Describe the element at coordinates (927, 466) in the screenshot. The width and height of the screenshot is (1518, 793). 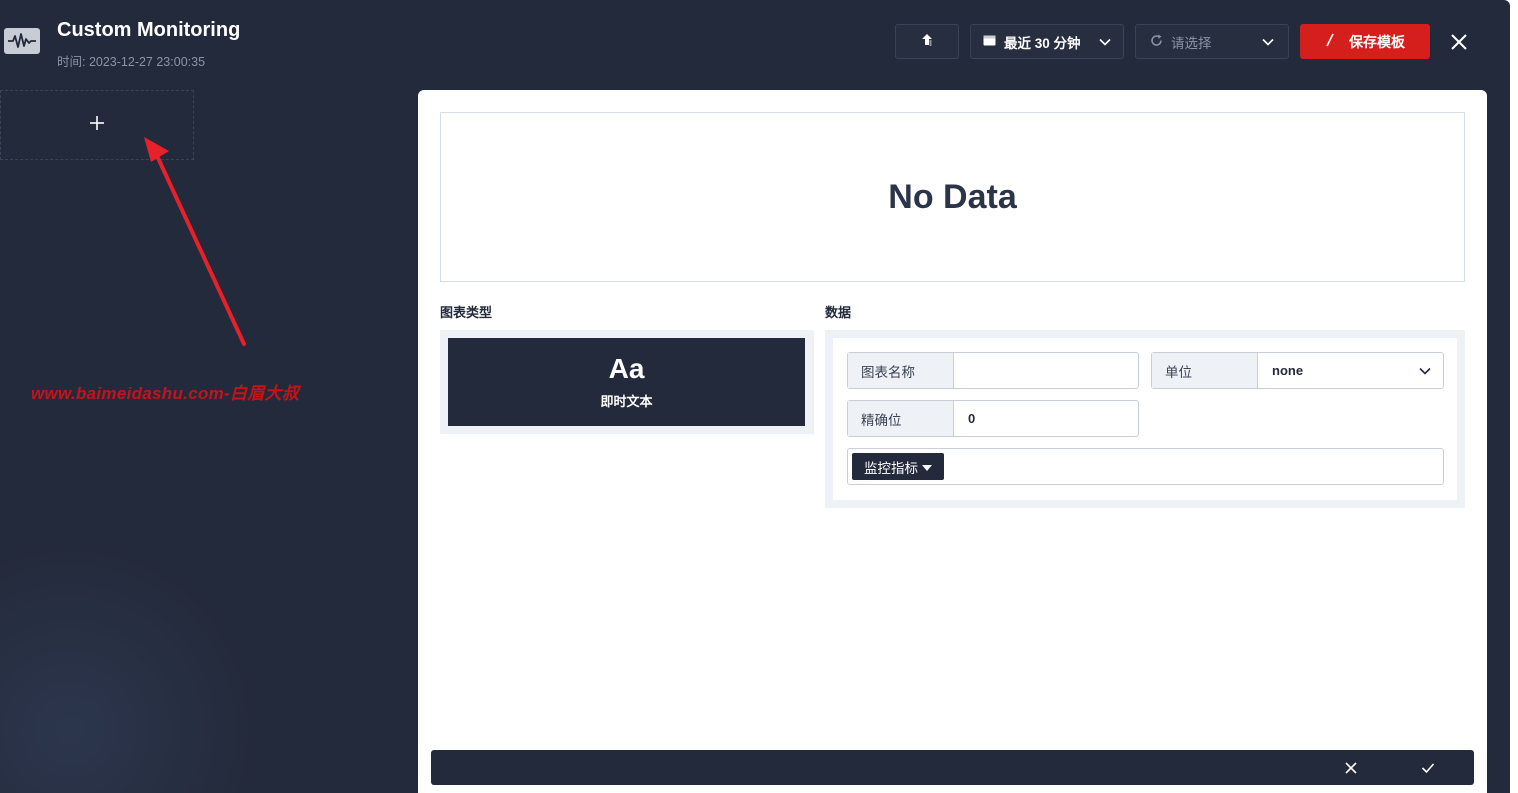
I see `caret-down-icon` at that location.